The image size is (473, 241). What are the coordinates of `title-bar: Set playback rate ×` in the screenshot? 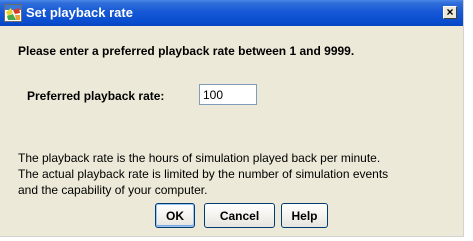 It's located at (231, 13).